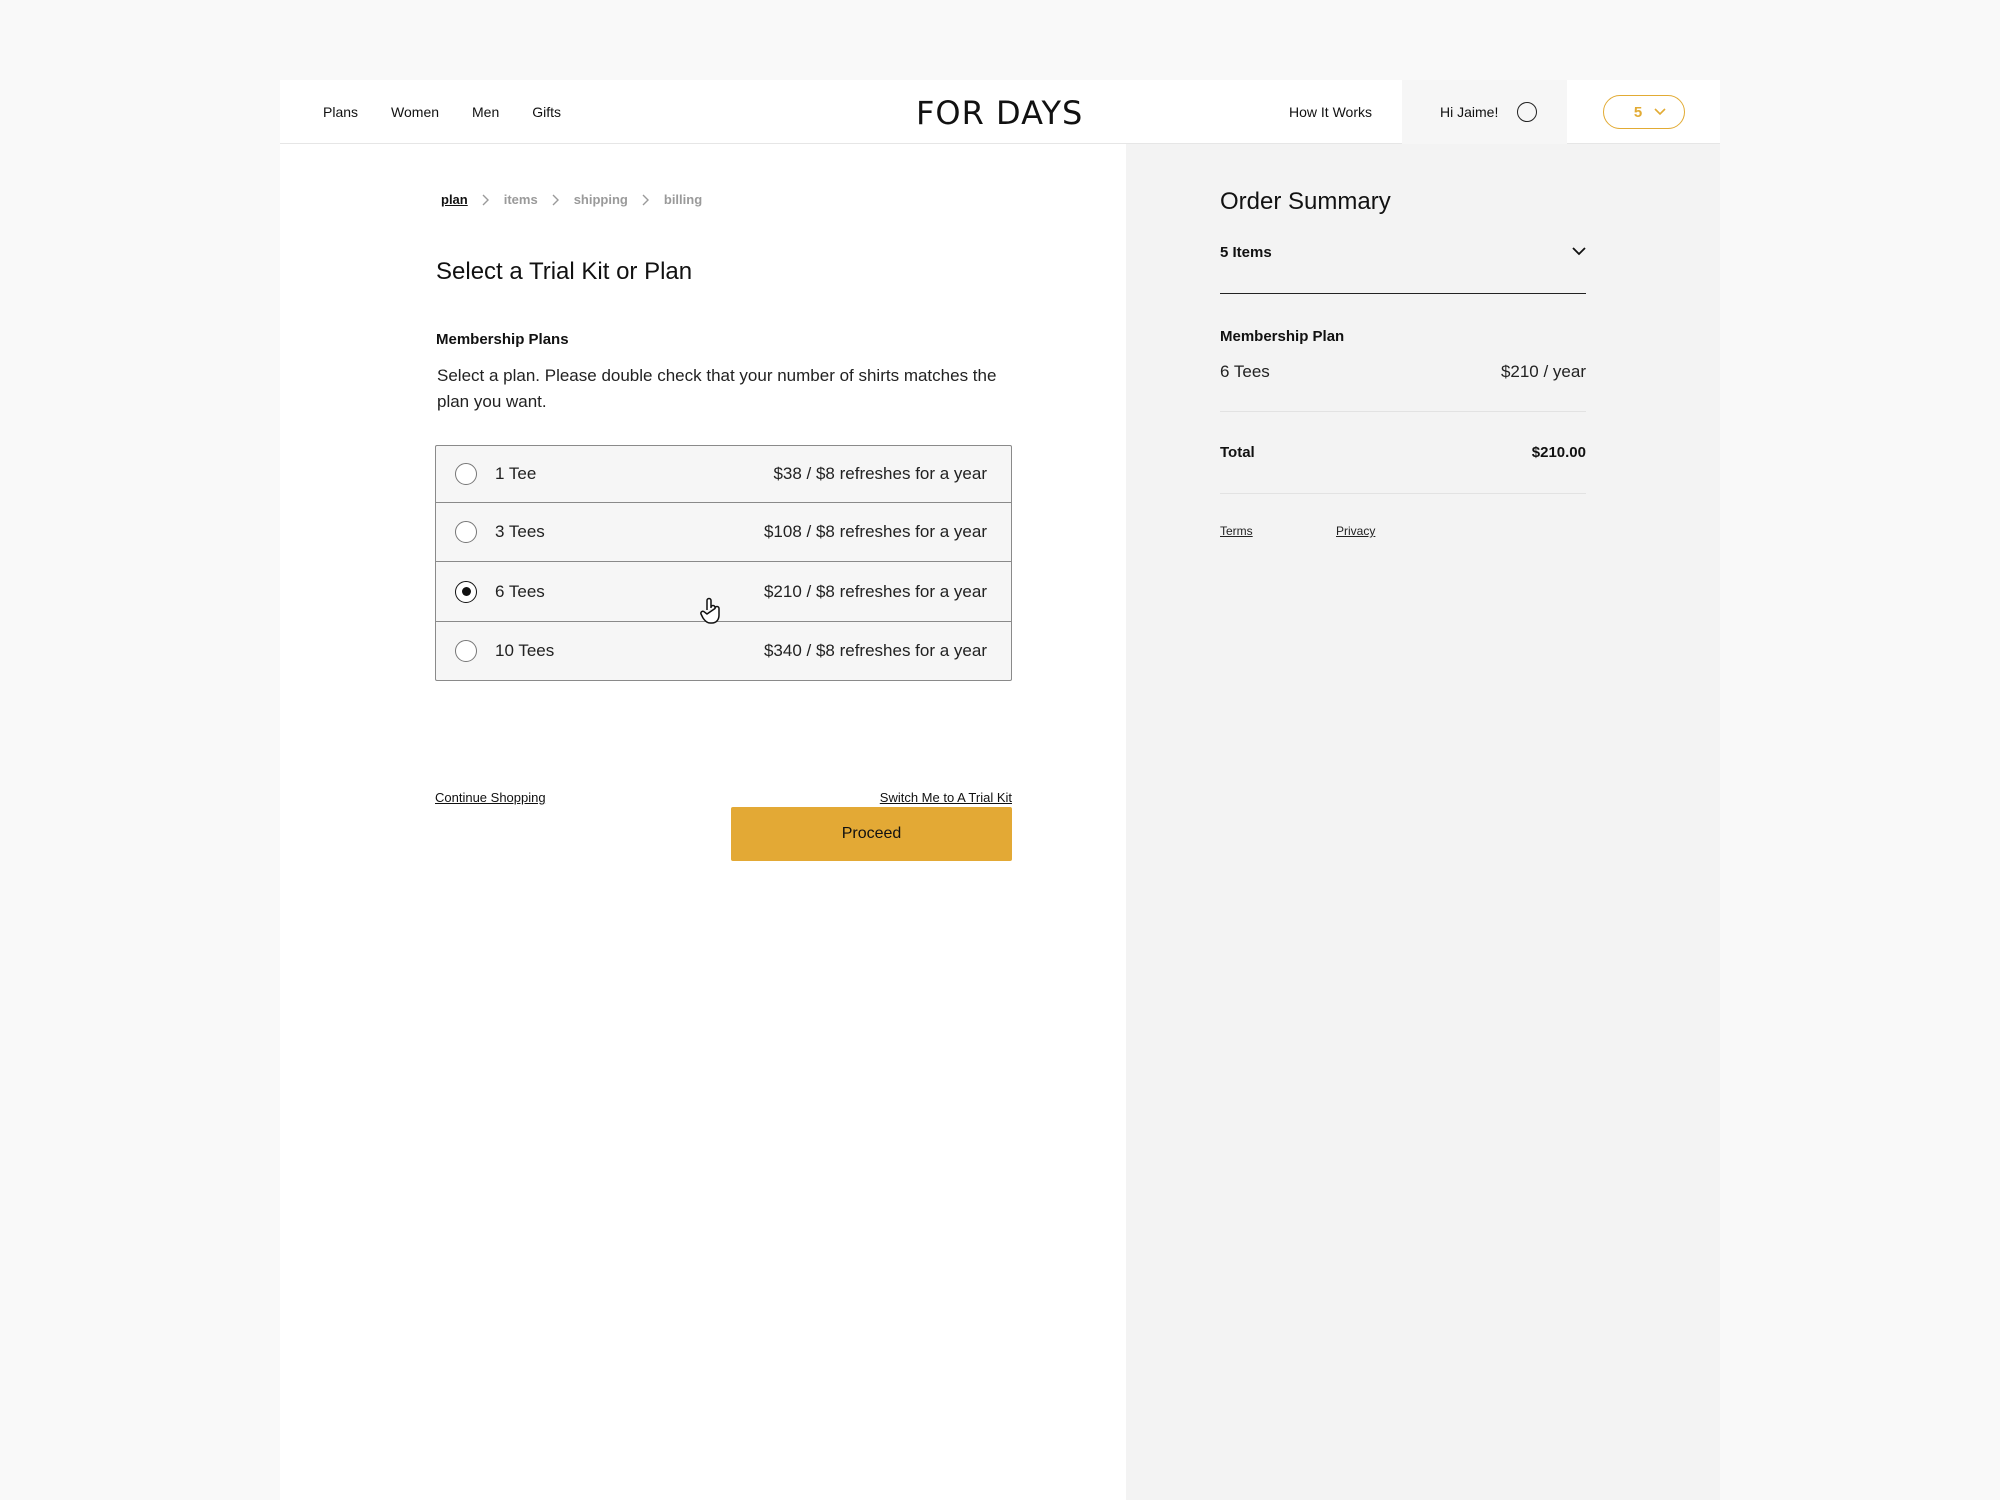 The height and width of the screenshot is (1500, 2000). Describe the element at coordinates (1355, 531) in the screenshot. I see `privacy-link: Privacy` at that location.